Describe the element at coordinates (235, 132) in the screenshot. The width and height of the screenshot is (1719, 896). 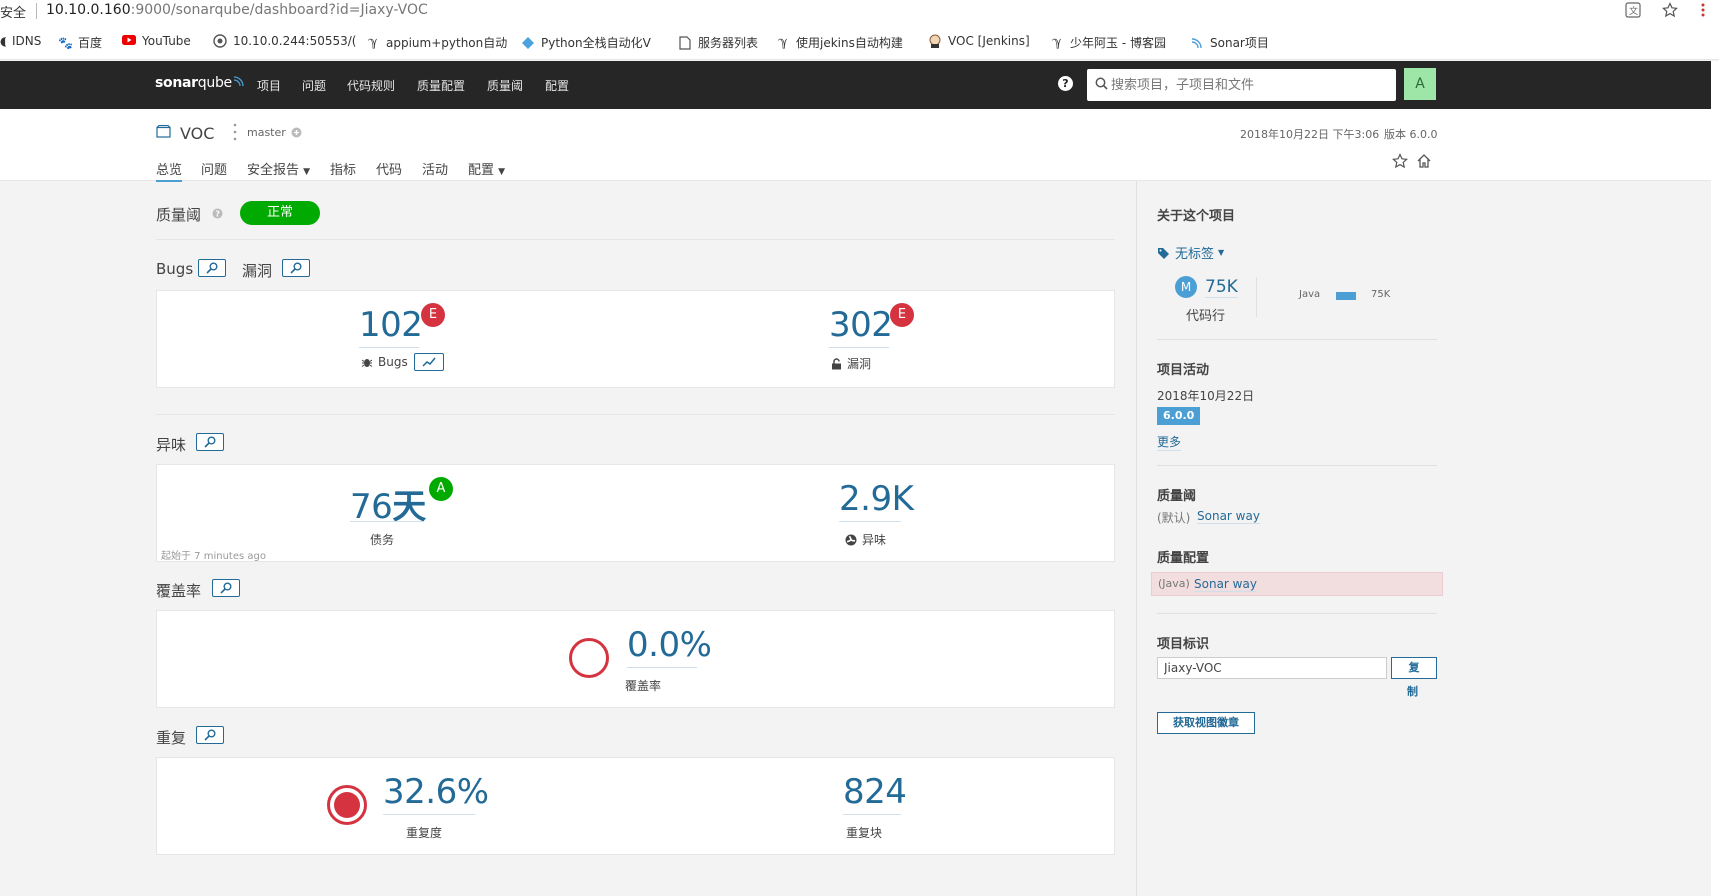
I see `branch-icon` at that location.